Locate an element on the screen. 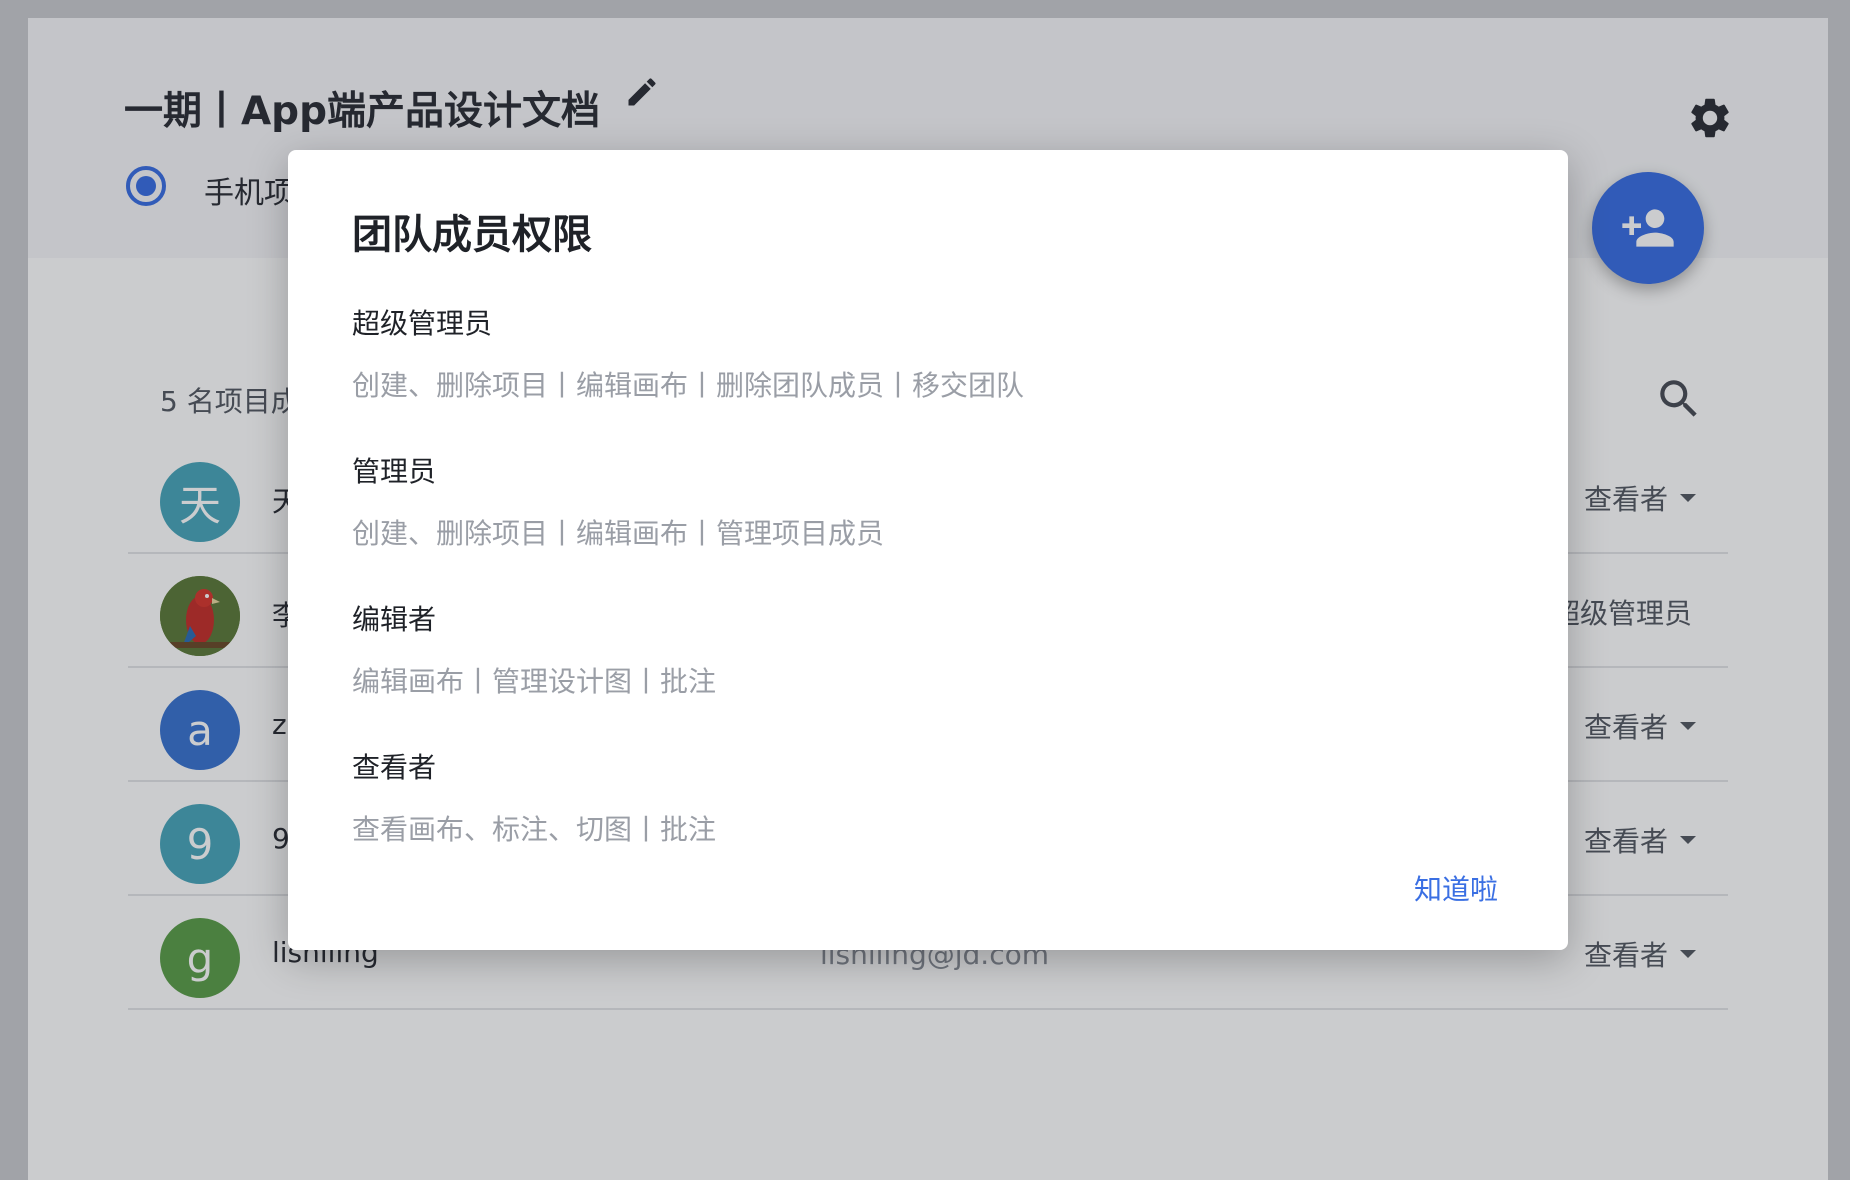 The width and height of the screenshot is (1850, 1180). permission-role: 管理员 is located at coordinates (394, 471).